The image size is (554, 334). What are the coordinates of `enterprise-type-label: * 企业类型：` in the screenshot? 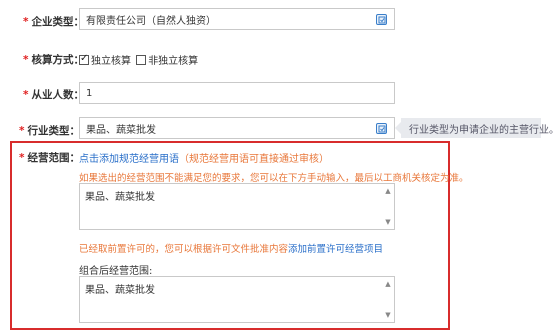 It's located at (53, 22).